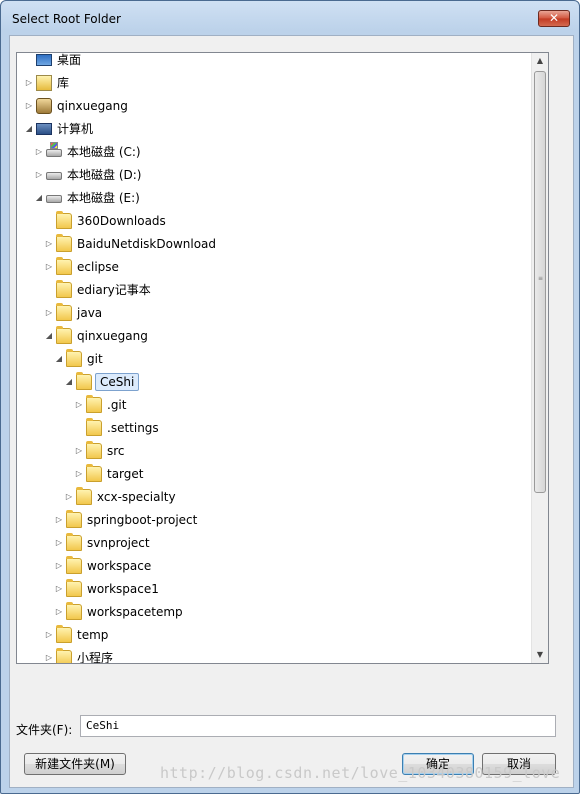 Image resolution: width=580 pixels, height=794 pixels. What do you see at coordinates (95, 359) in the screenshot?
I see `tree-item-label: git` at bounding box center [95, 359].